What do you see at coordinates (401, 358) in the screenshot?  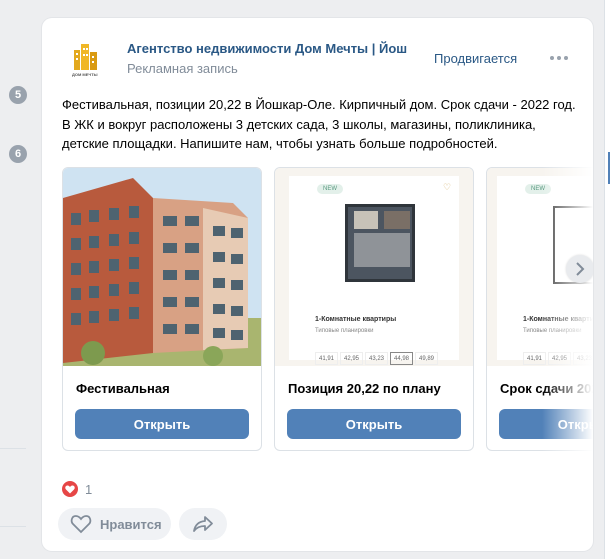 I see `size-option-selected: 44,98` at bounding box center [401, 358].